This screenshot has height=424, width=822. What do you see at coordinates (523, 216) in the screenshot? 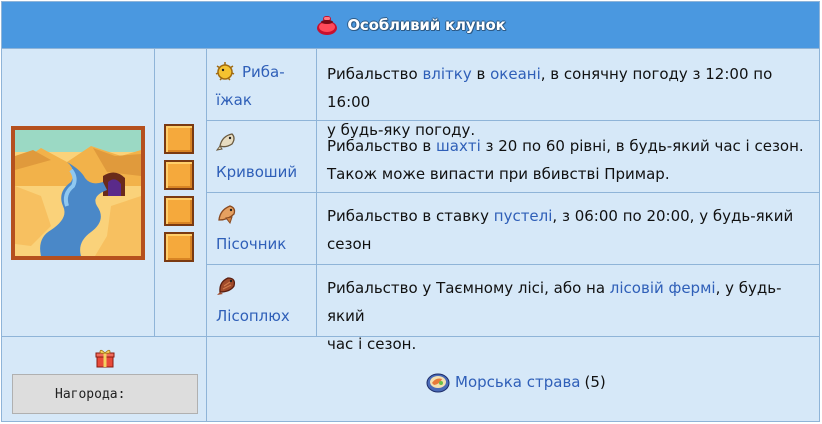
I see `location-link-desert: пустелі` at bounding box center [523, 216].